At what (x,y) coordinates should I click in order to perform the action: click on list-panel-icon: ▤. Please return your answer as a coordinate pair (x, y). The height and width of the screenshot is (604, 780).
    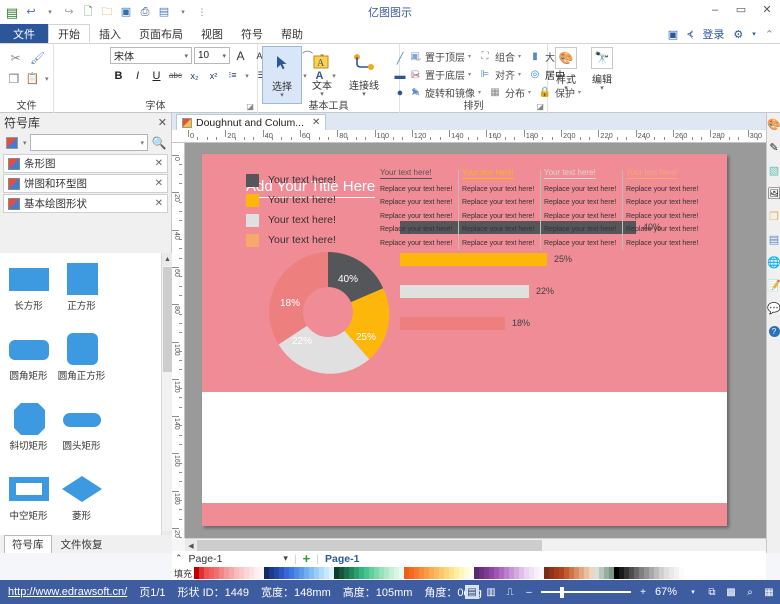
    Looking at the image, I should click on (773, 239).